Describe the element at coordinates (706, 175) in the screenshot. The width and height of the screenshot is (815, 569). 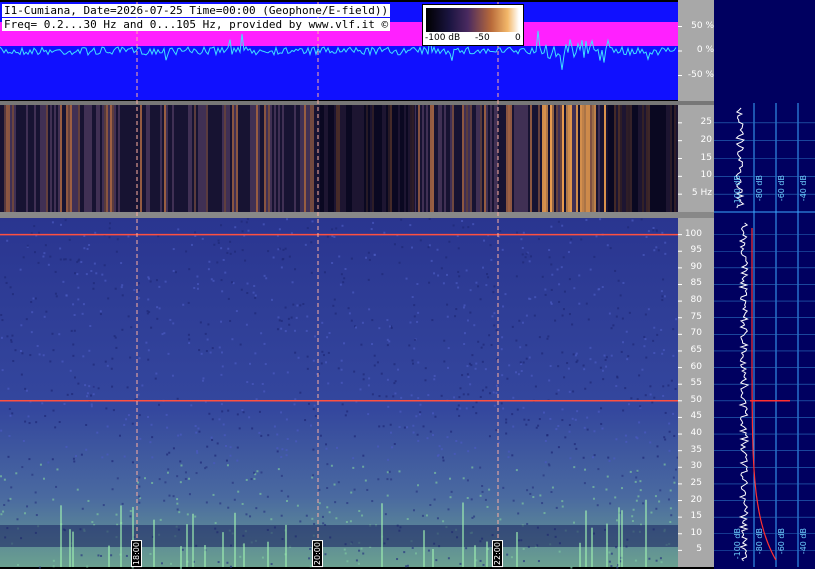
I see `spectrogram-upper-tick-label: 10` at that location.